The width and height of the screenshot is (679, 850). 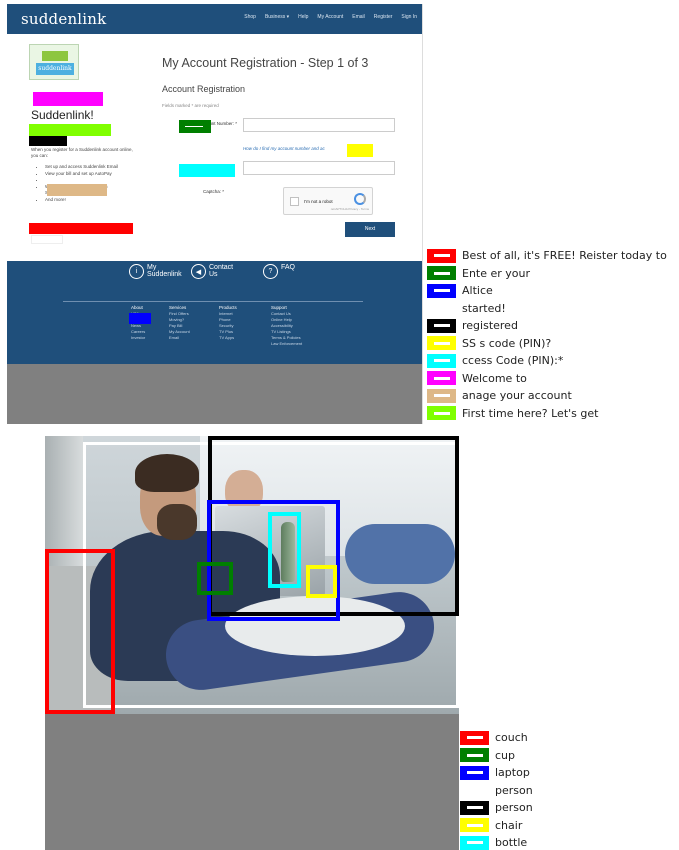 What do you see at coordinates (136, 271) in the screenshot?
I see `info-circle-icon: i` at bounding box center [136, 271].